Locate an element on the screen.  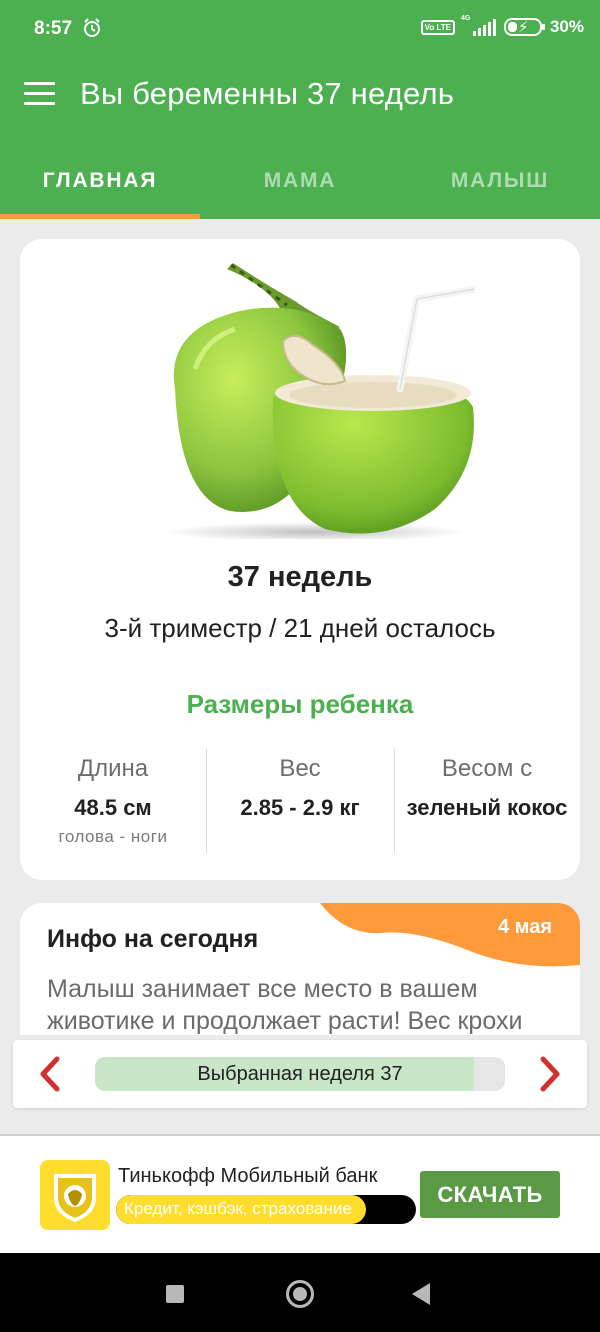
tab-main: ГЛАВНАЯ is located at coordinates (100, 184).